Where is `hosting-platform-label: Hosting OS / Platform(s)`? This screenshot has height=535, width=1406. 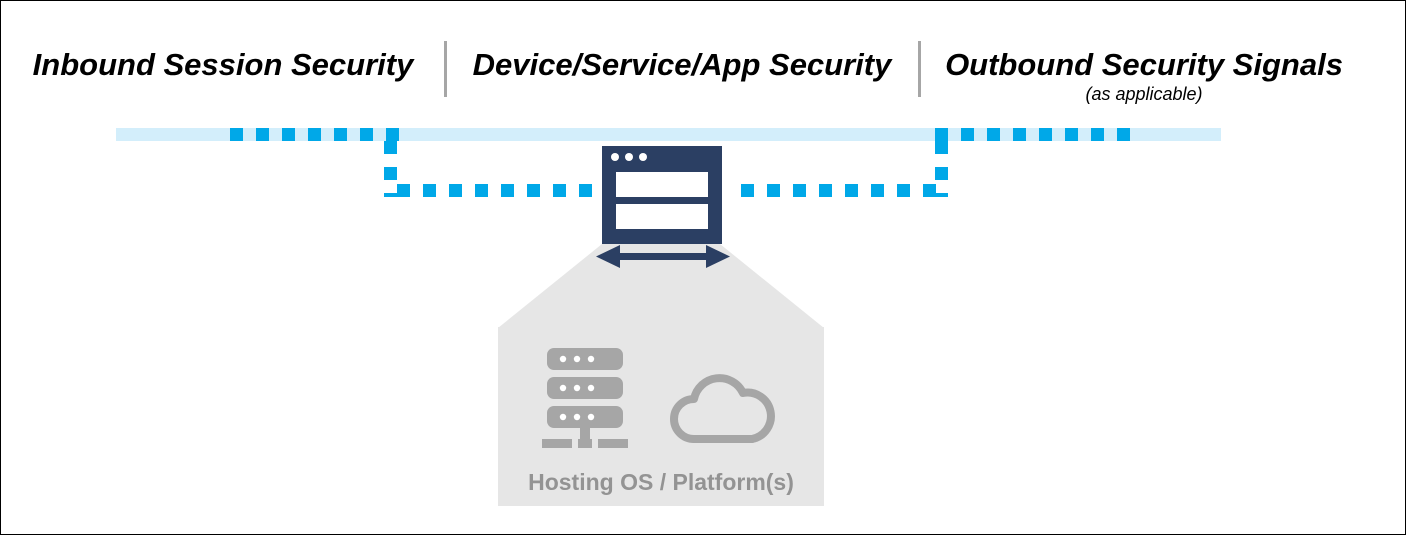 hosting-platform-label: Hosting OS / Platform(s) is located at coordinates (661, 482).